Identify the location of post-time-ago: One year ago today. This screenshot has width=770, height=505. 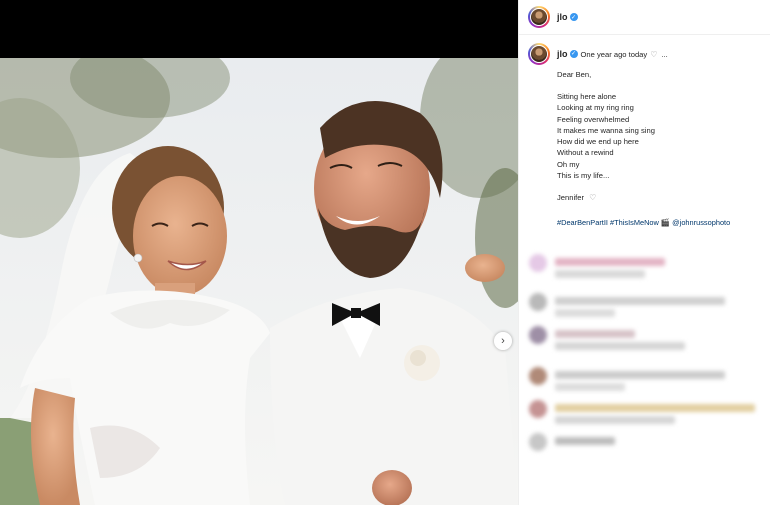
(614, 54).